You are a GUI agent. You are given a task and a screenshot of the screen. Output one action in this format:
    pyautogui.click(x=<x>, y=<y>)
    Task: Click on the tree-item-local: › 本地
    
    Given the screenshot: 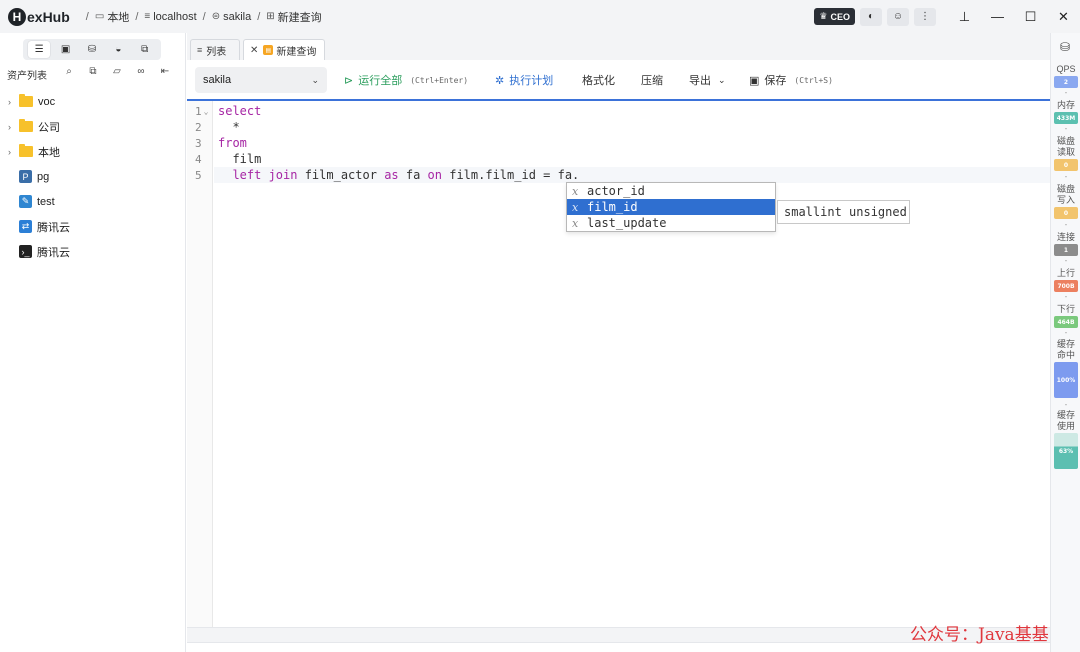 What is the action you would take?
    pyautogui.click(x=93, y=151)
    